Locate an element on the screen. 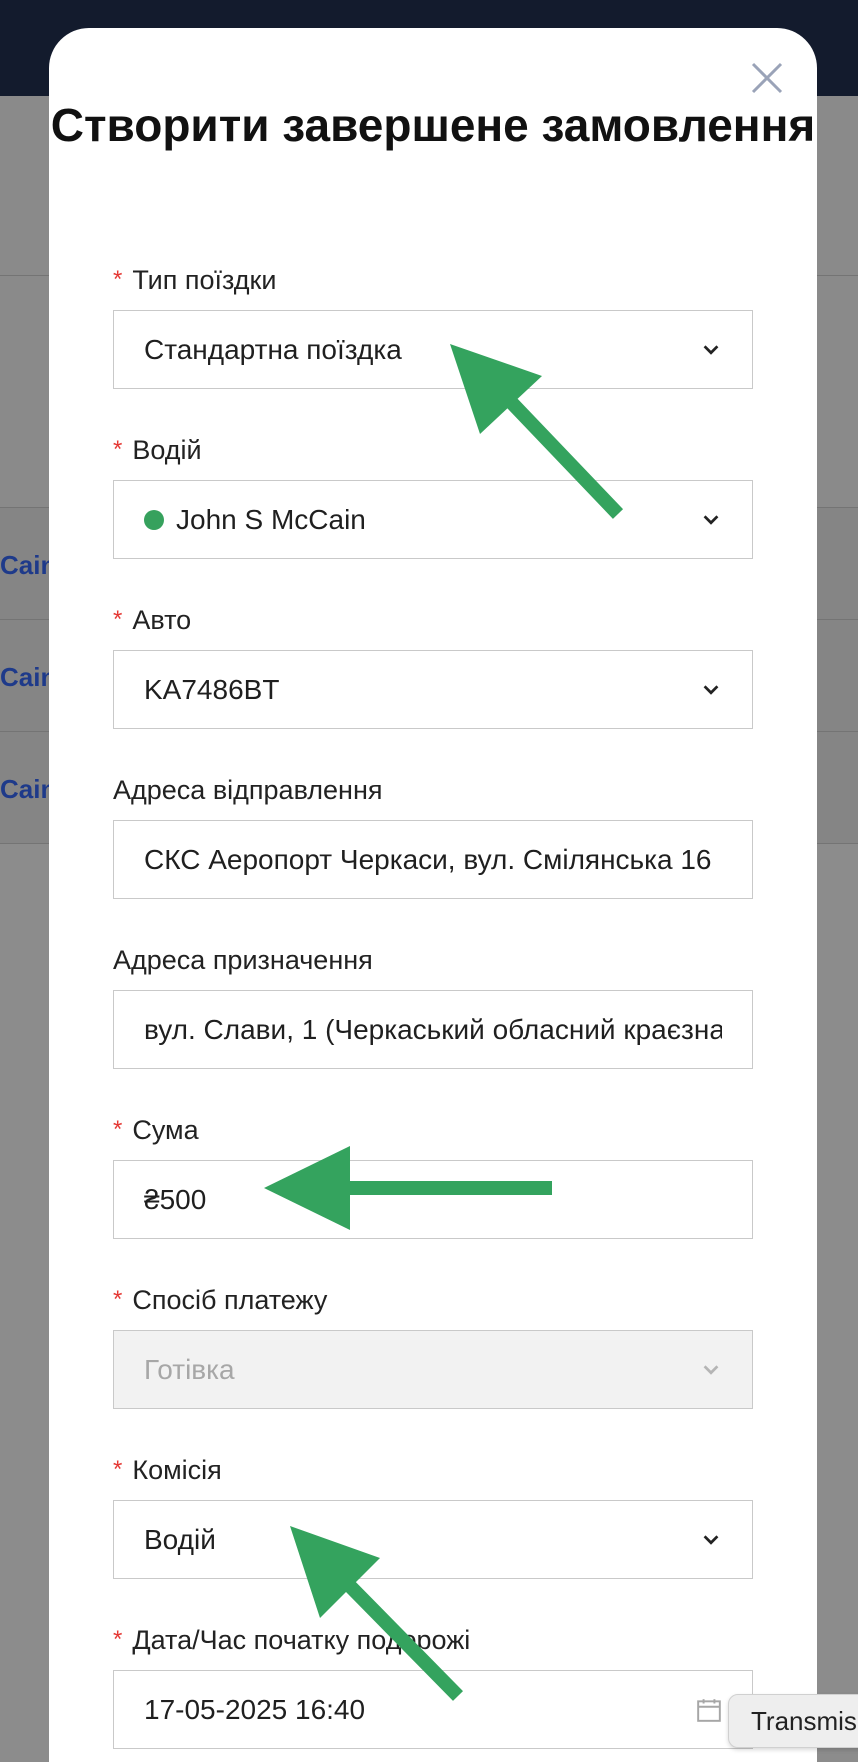  driver-field: * Водій John S McCain is located at coordinates (433, 495).